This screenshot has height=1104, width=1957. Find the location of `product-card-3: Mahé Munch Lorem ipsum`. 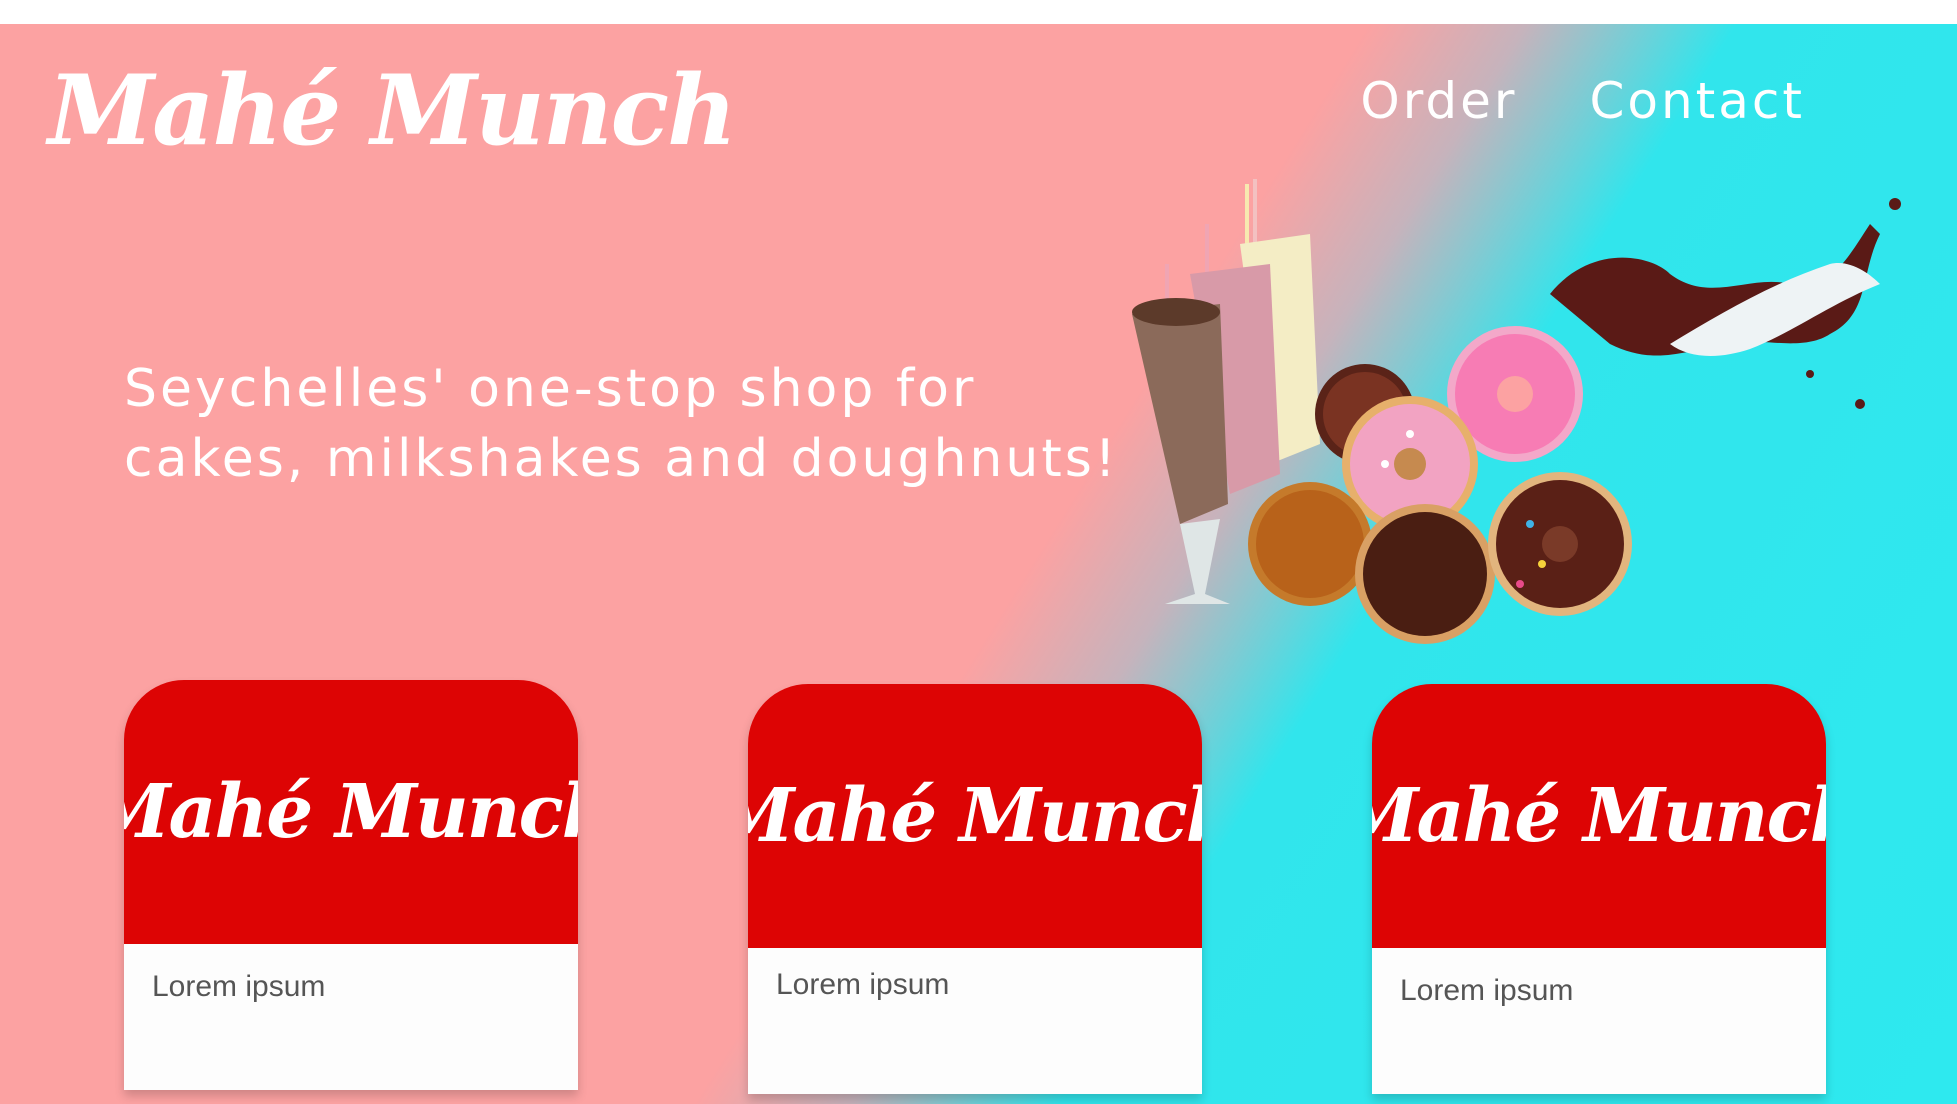

product-card-3: Mahé Munch Lorem ipsum is located at coordinates (1599, 889).